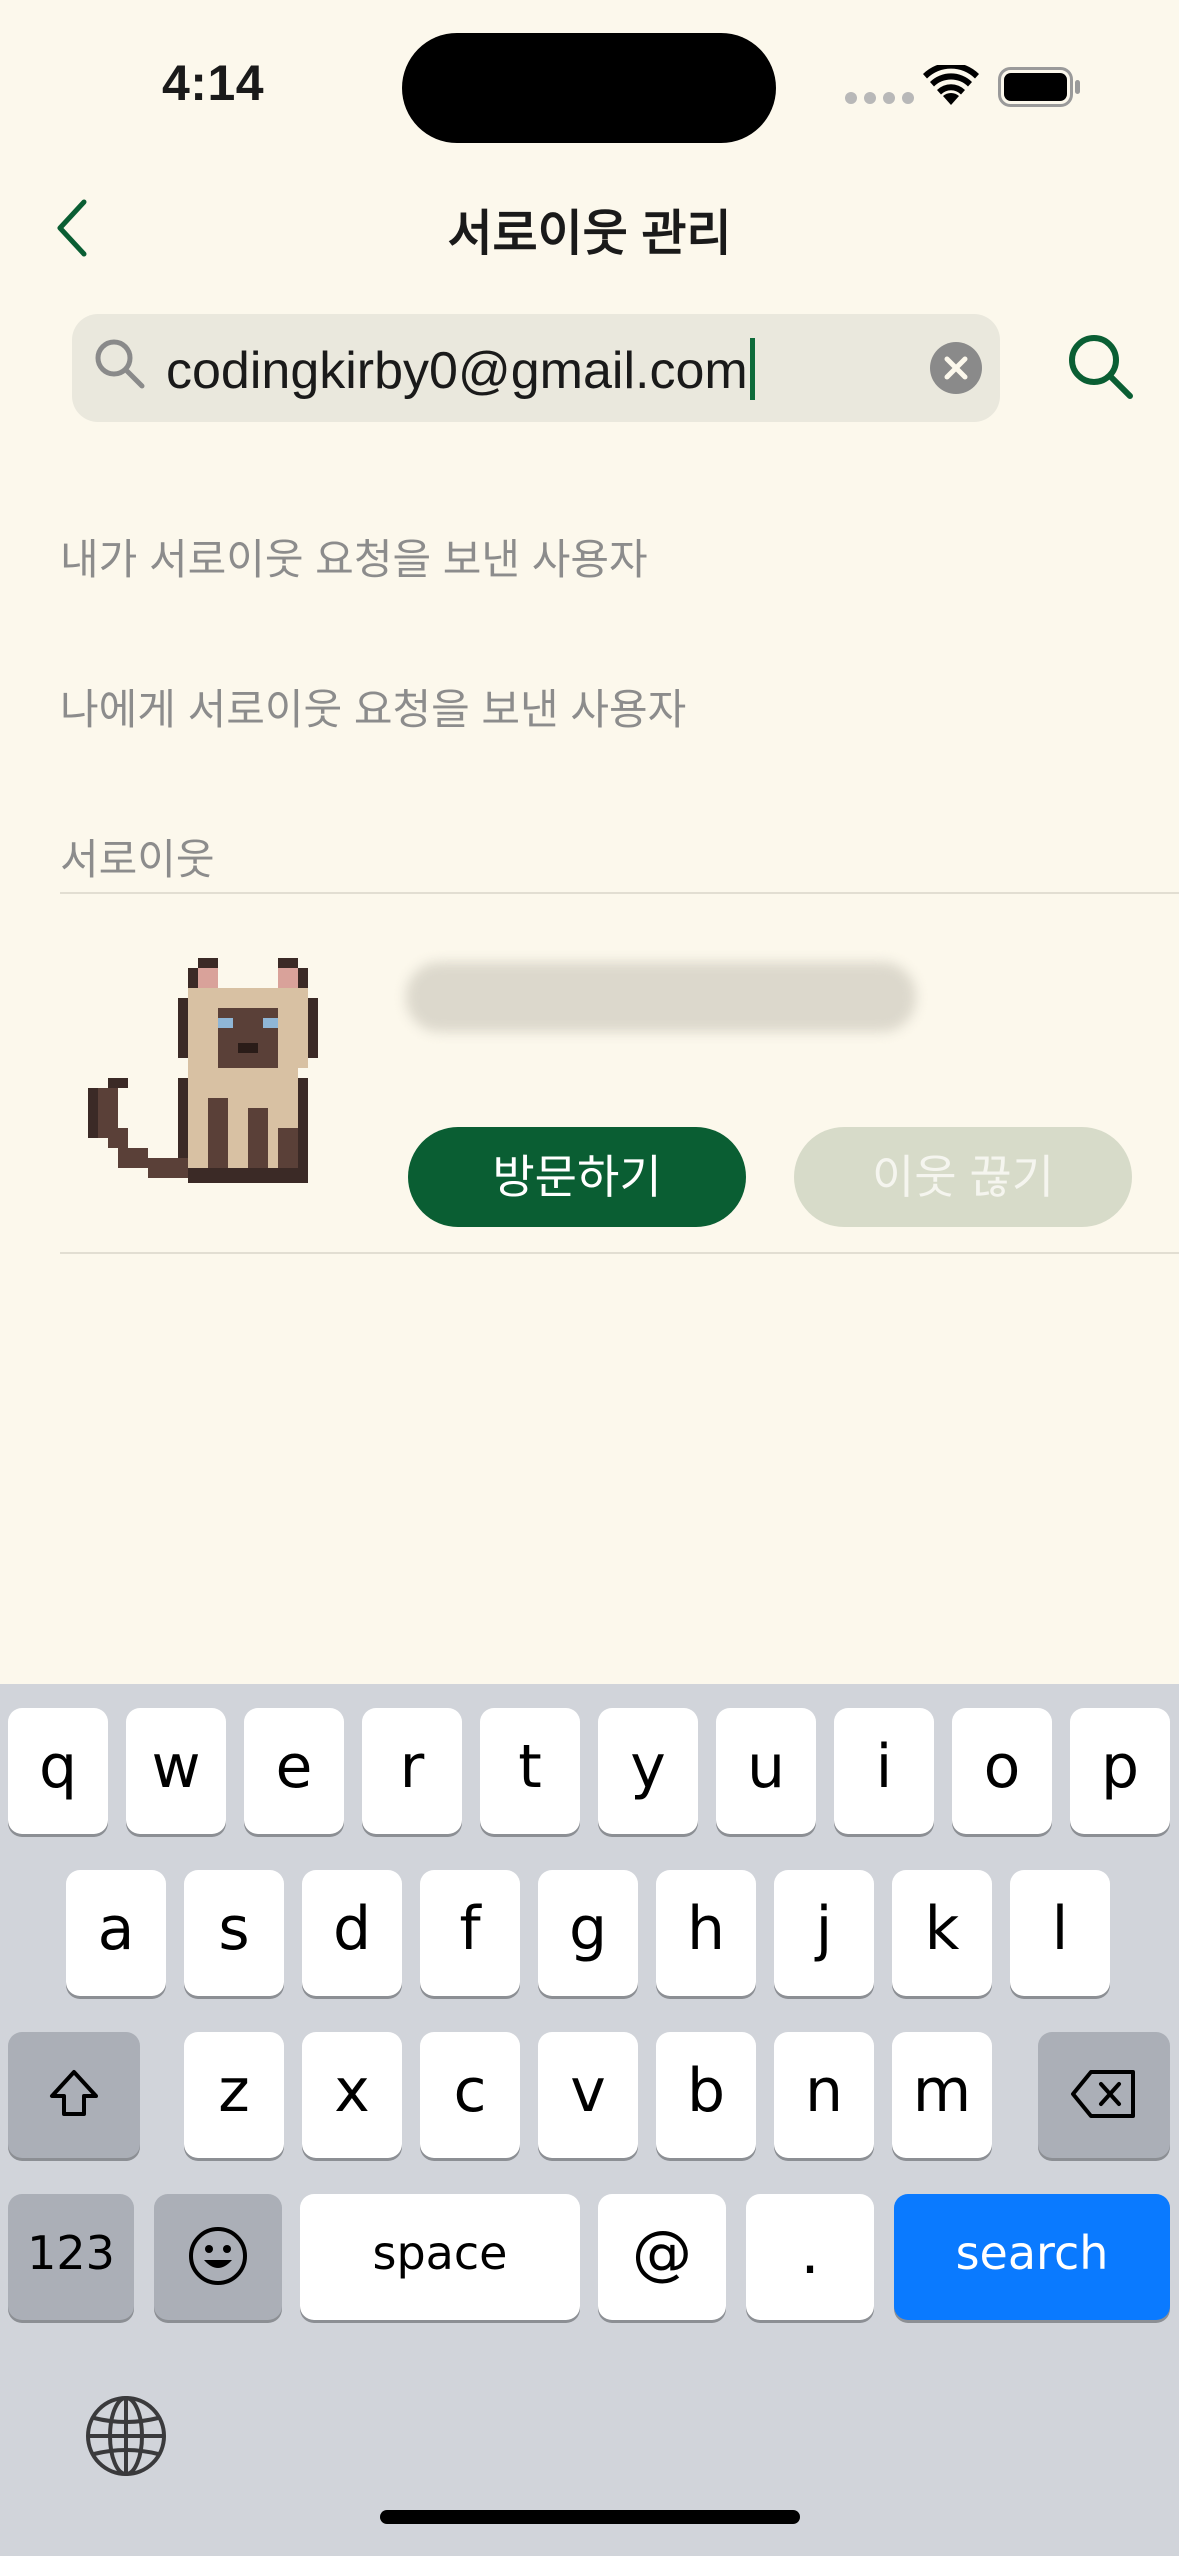 This screenshot has height=2556, width=1179. Describe the element at coordinates (942, 2095) in the screenshot. I see `key-m: m` at that location.